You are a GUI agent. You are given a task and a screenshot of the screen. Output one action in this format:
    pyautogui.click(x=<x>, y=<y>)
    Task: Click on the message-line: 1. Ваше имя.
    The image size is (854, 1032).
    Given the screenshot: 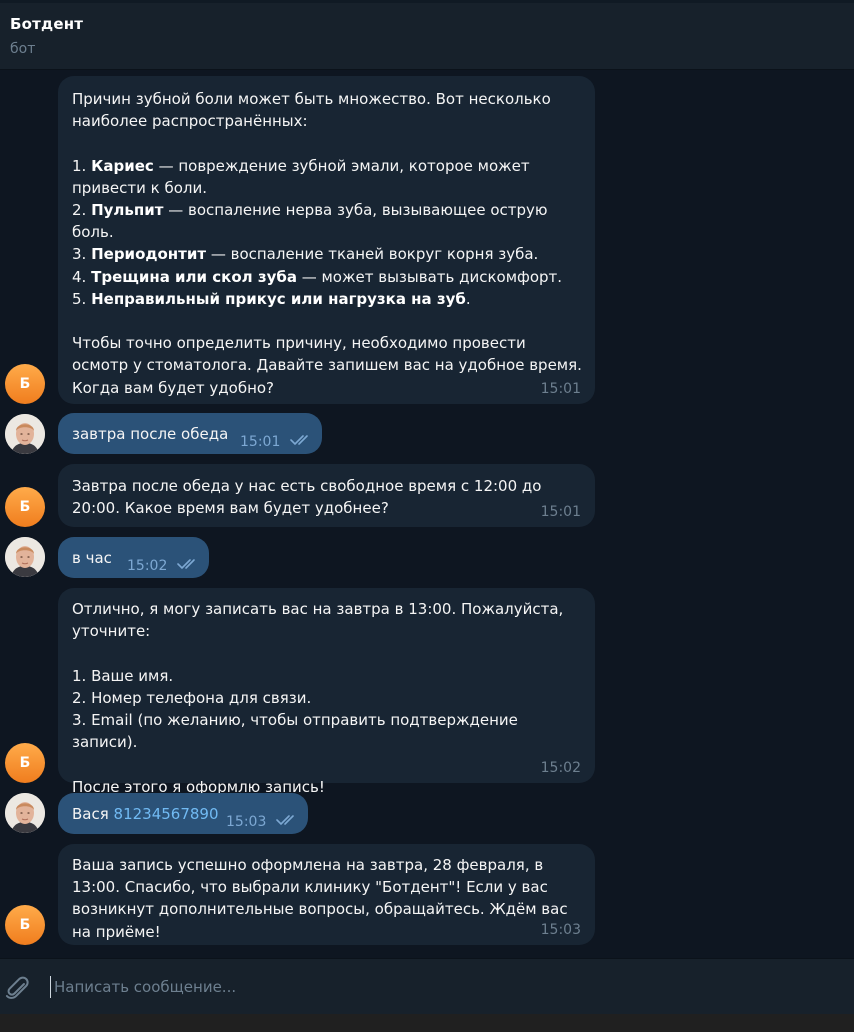 What is the action you would take?
    pyautogui.click(x=123, y=675)
    